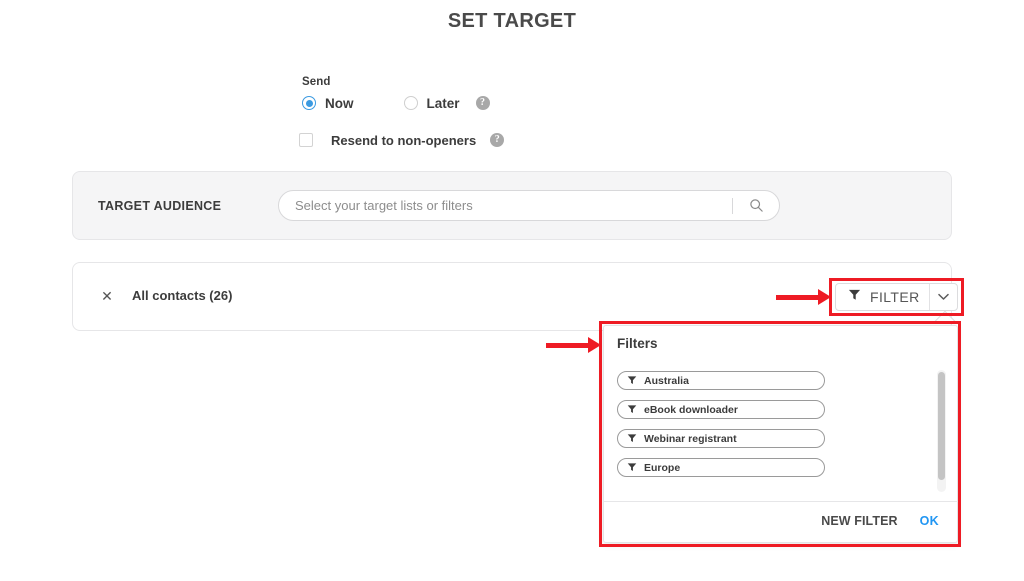 The image size is (1024, 581). Describe the element at coordinates (512, 296) in the screenshot. I see `selected-audience-card: ✕ All contacts (26)` at that location.